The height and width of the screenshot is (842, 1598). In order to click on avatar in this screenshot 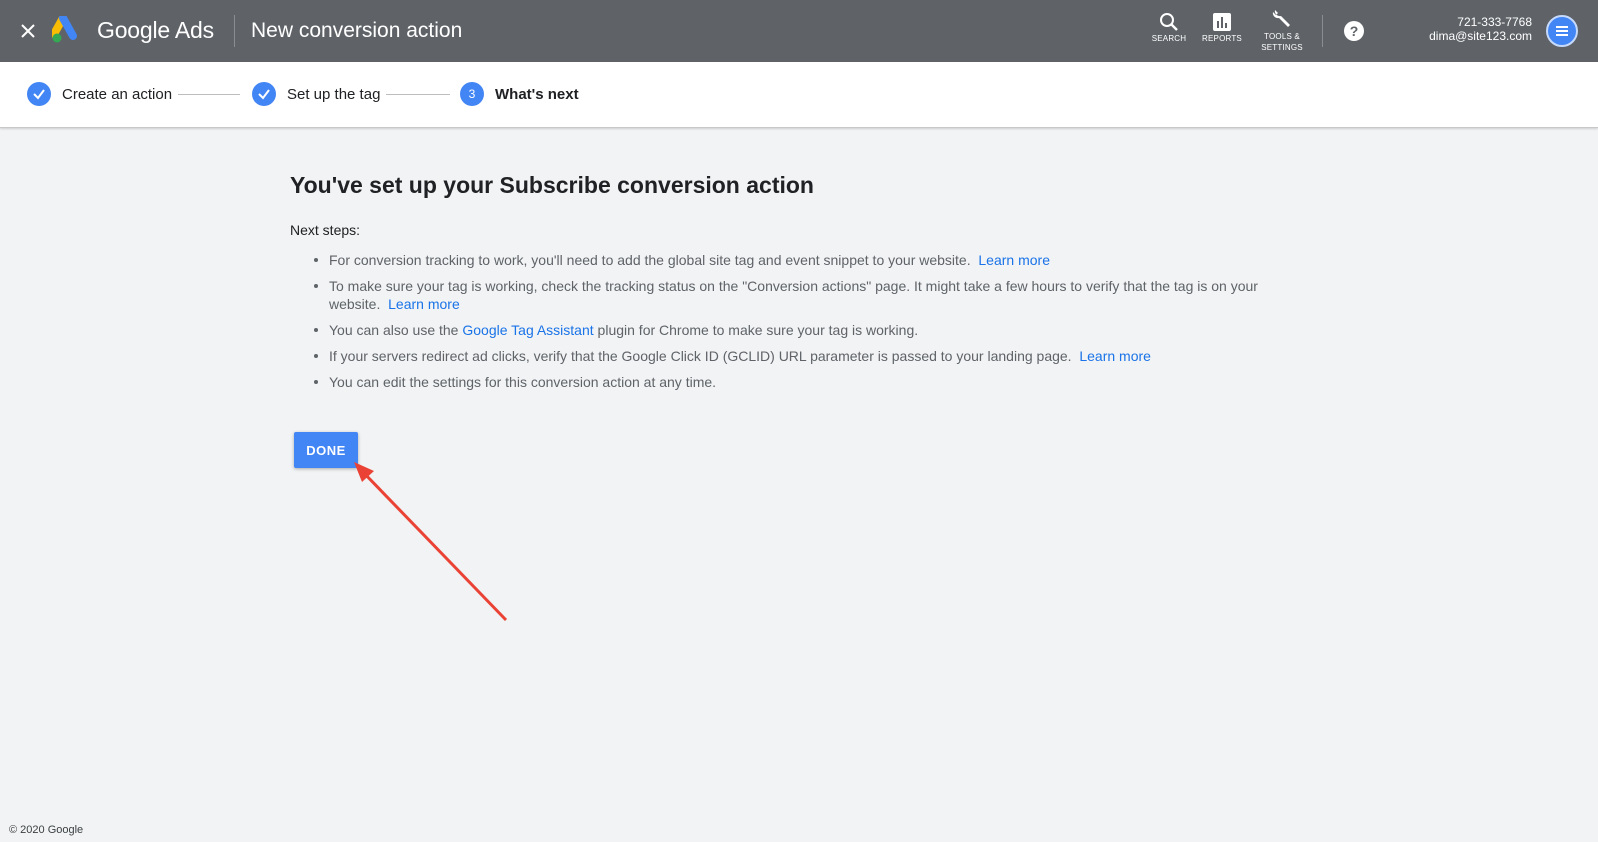, I will do `click(1562, 31)`.